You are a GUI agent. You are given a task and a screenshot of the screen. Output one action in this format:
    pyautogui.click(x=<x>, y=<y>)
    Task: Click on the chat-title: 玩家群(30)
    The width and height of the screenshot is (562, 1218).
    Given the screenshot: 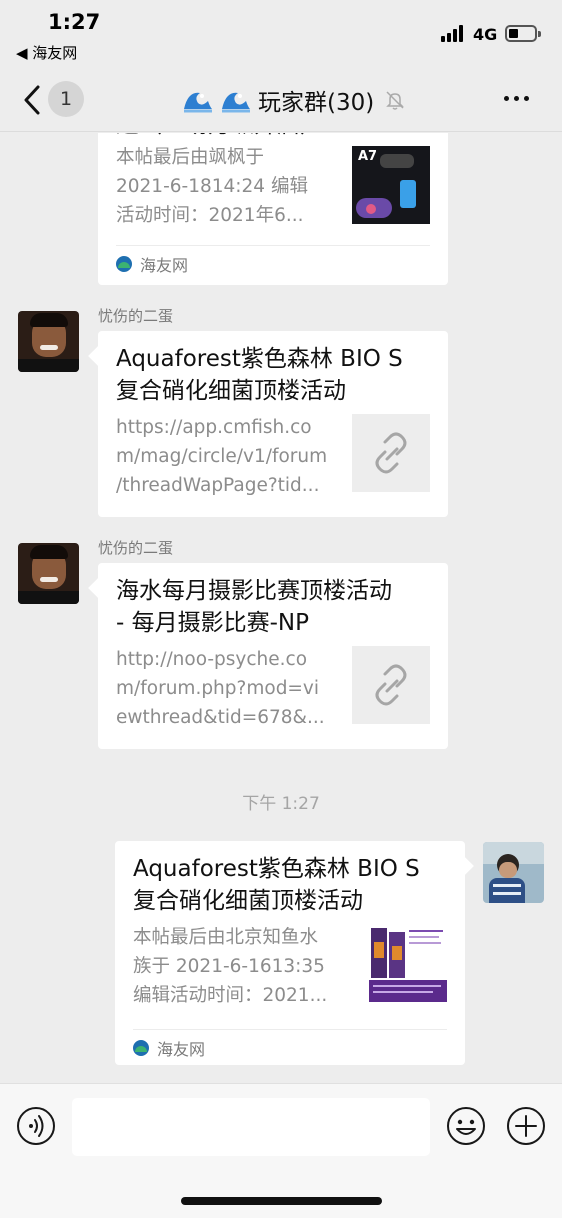 What is the action you would take?
    pyautogui.click(x=294, y=100)
    